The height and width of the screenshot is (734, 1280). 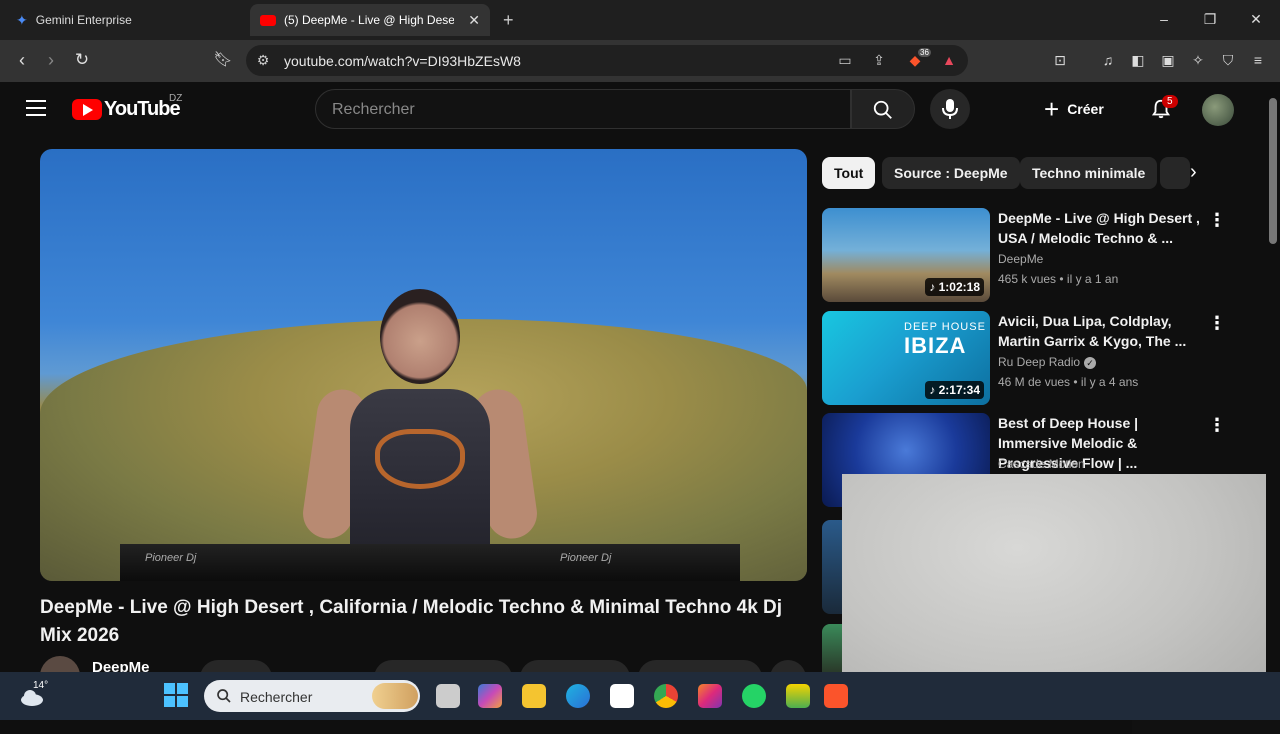 What do you see at coordinates (1228, 60) in the screenshot?
I see `vpn-icon: ⛉` at bounding box center [1228, 60].